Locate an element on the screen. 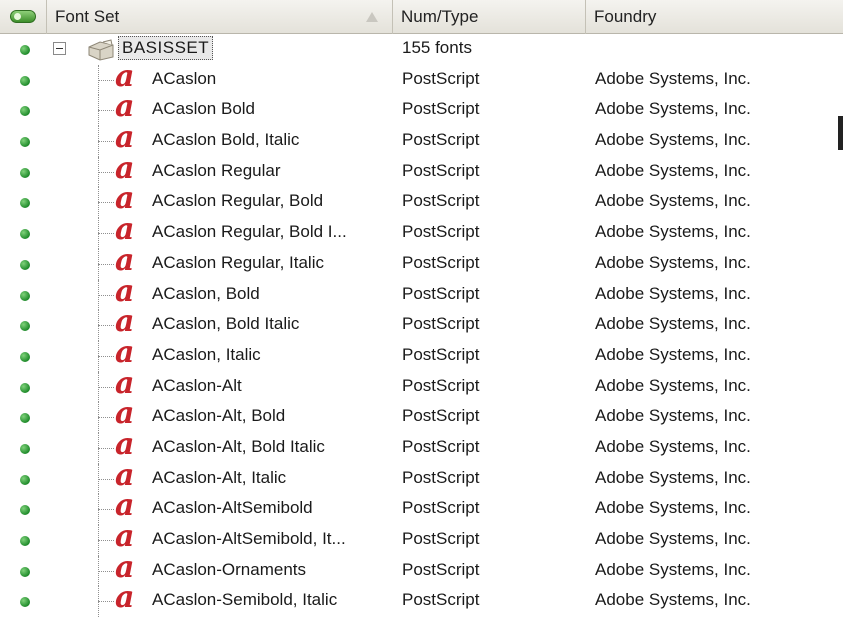  font-name: ACaslon Regular is located at coordinates (216, 170).